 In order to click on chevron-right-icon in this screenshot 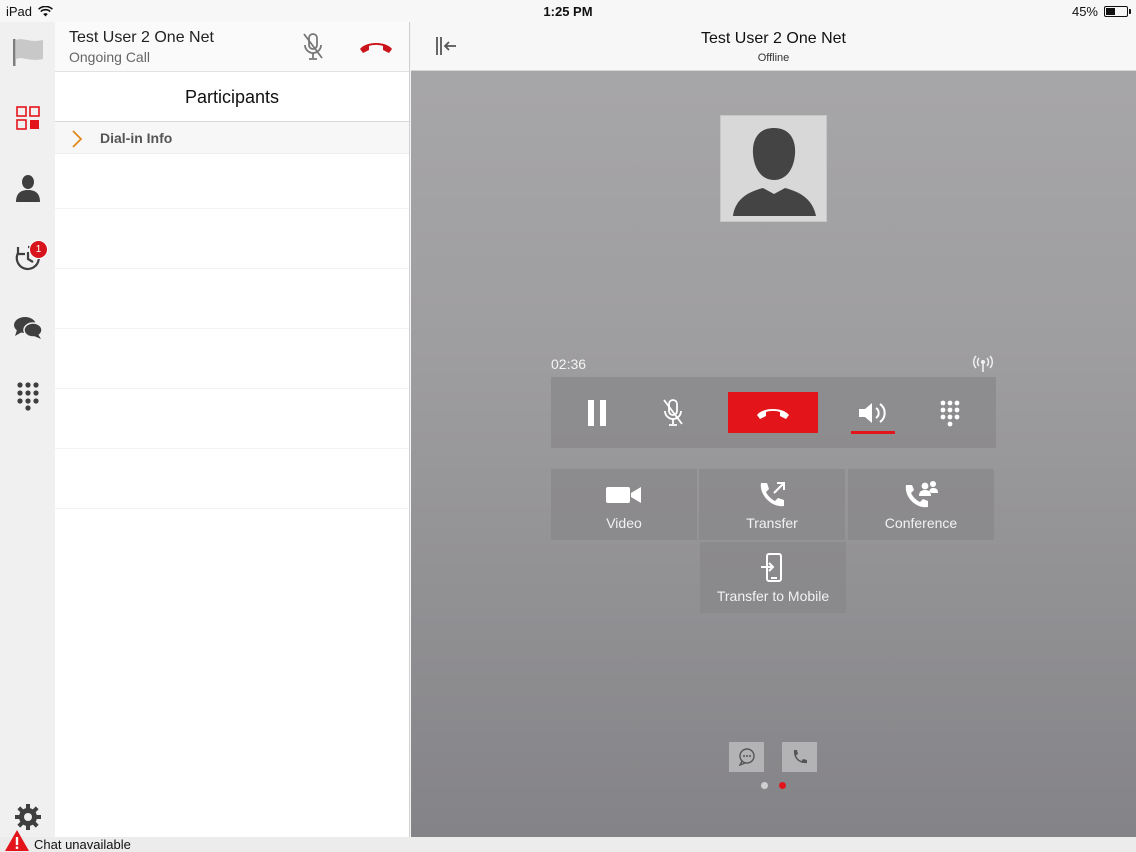, I will do `click(77, 139)`.